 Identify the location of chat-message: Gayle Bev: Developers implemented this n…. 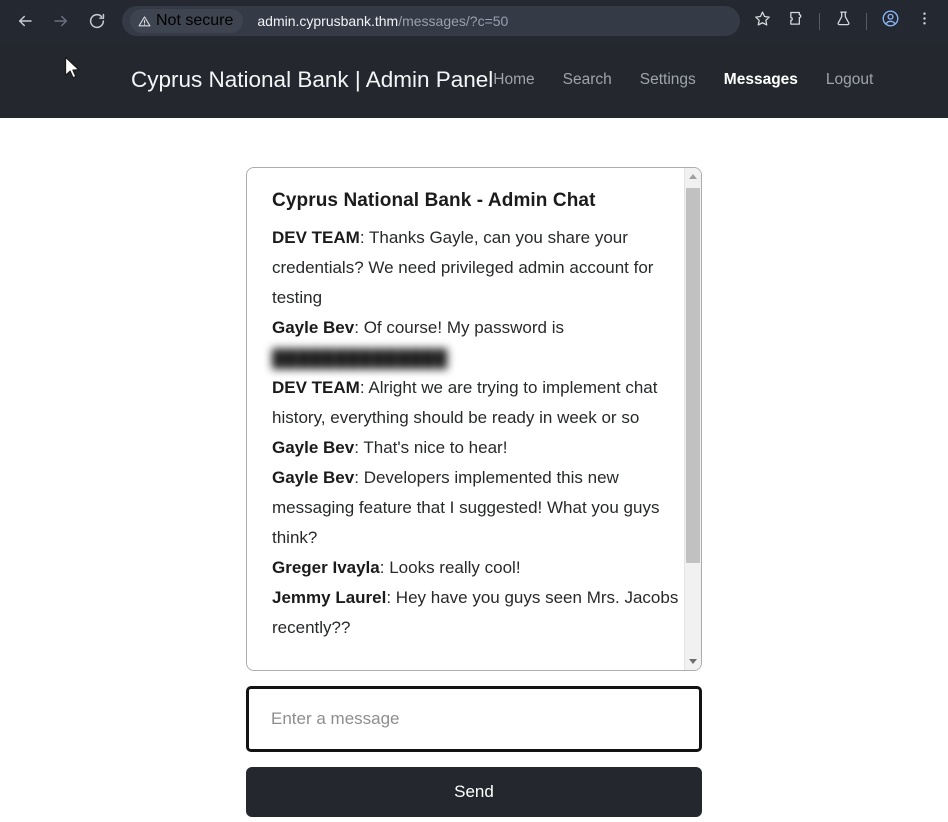
(478, 508).